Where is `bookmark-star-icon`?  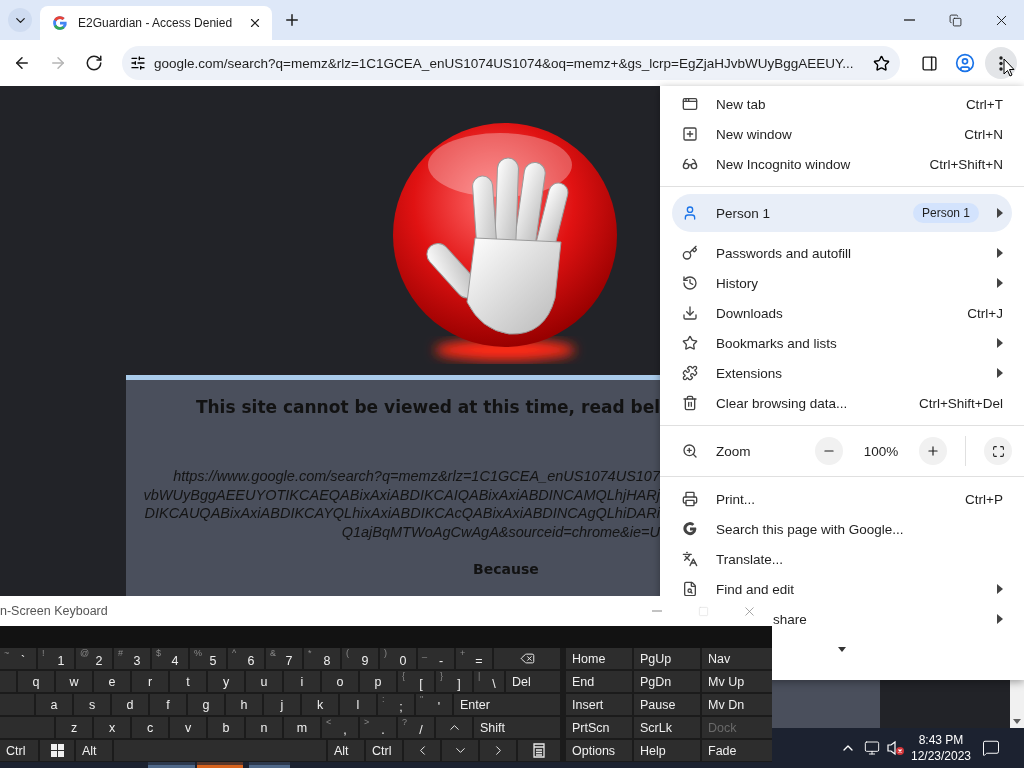
bookmark-star-icon is located at coordinates (881, 63).